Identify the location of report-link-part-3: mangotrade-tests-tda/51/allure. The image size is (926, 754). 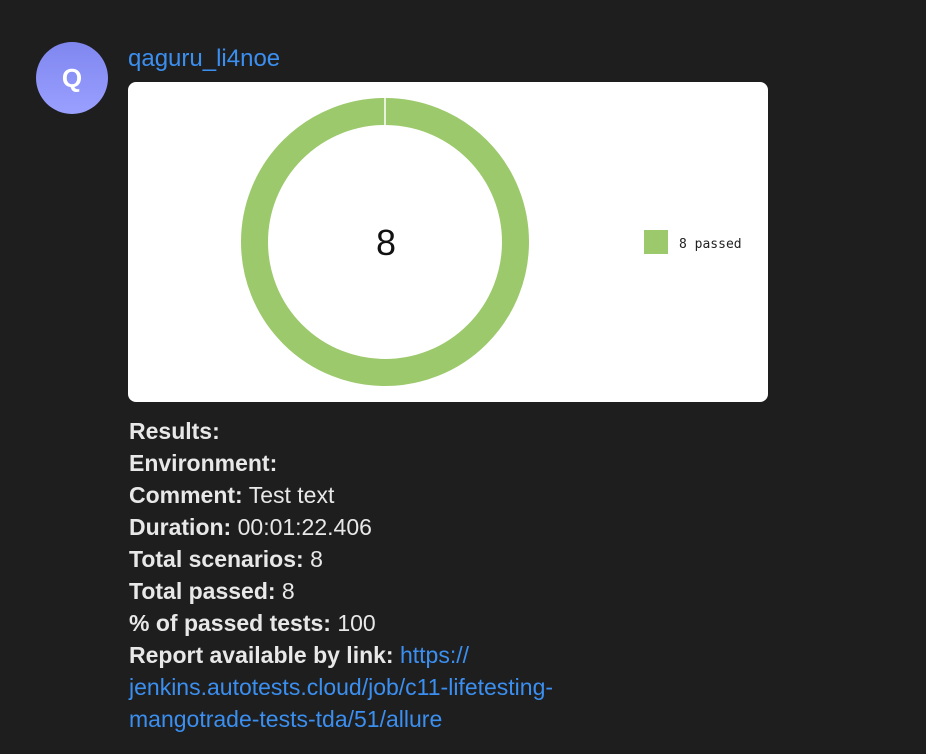
(285, 719).